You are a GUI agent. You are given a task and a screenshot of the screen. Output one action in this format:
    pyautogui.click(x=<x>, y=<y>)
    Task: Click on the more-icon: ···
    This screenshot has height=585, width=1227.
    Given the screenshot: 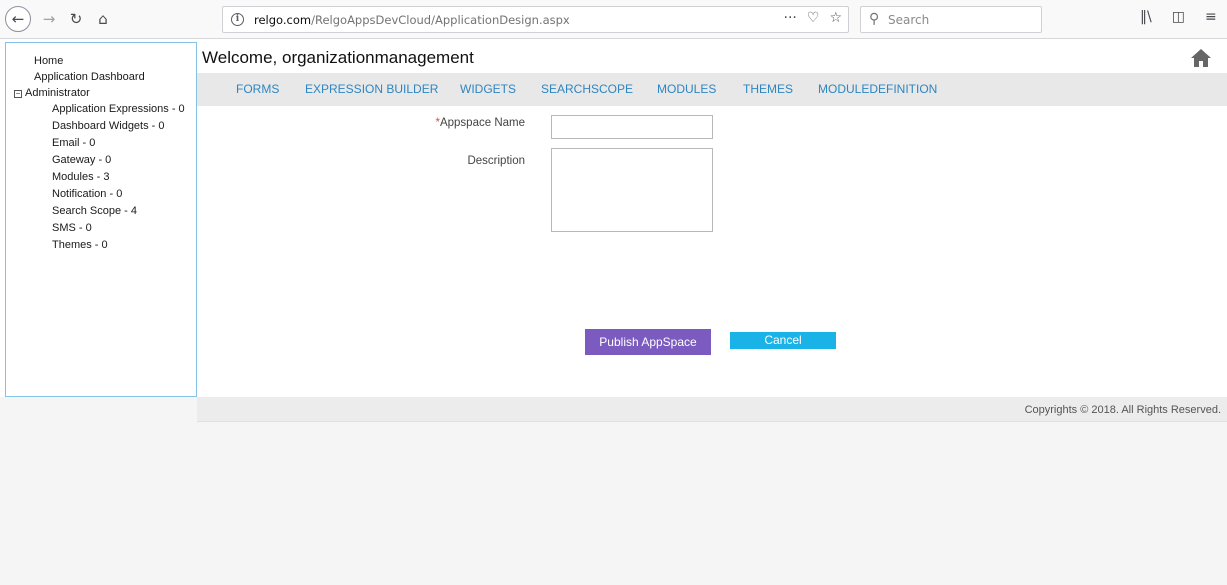 What is the action you would take?
    pyautogui.click(x=790, y=18)
    